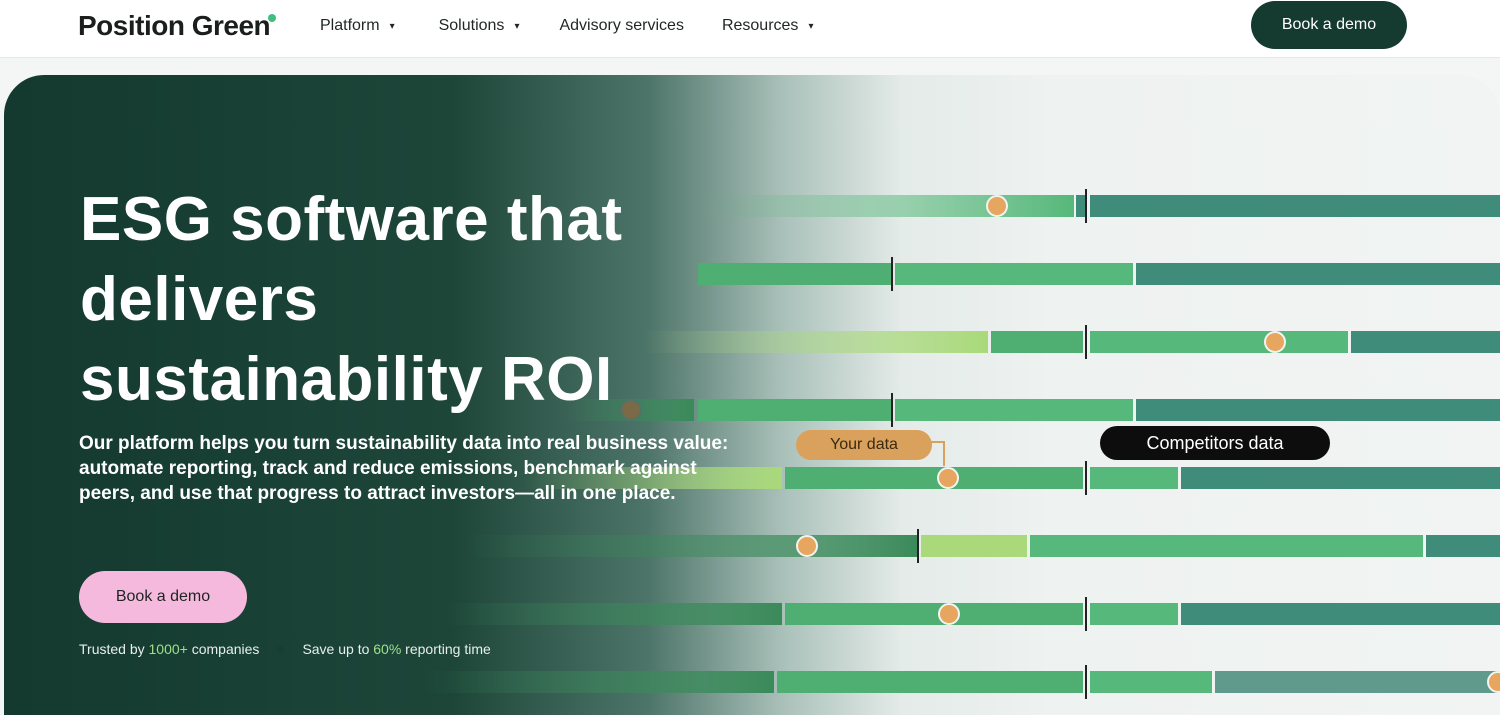 Image resolution: width=1500 pixels, height=715 pixels. I want to click on savings-text-suffix: reporting time, so click(446, 649).